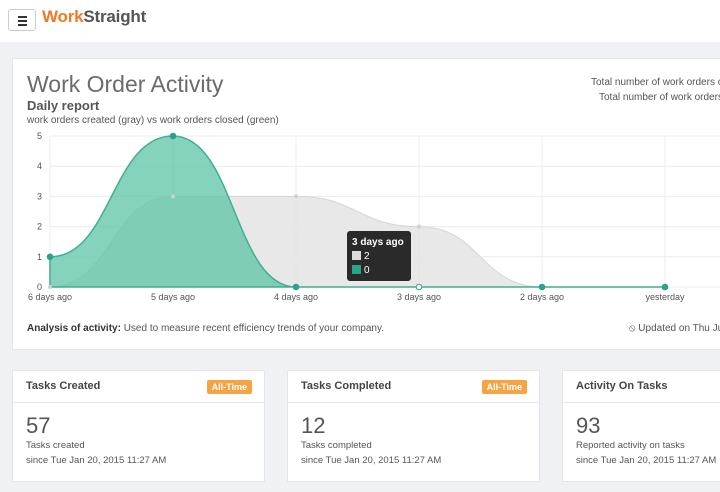 This screenshot has width=720, height=492. I want to click on y-tick-label: 2, so click(39, 227).